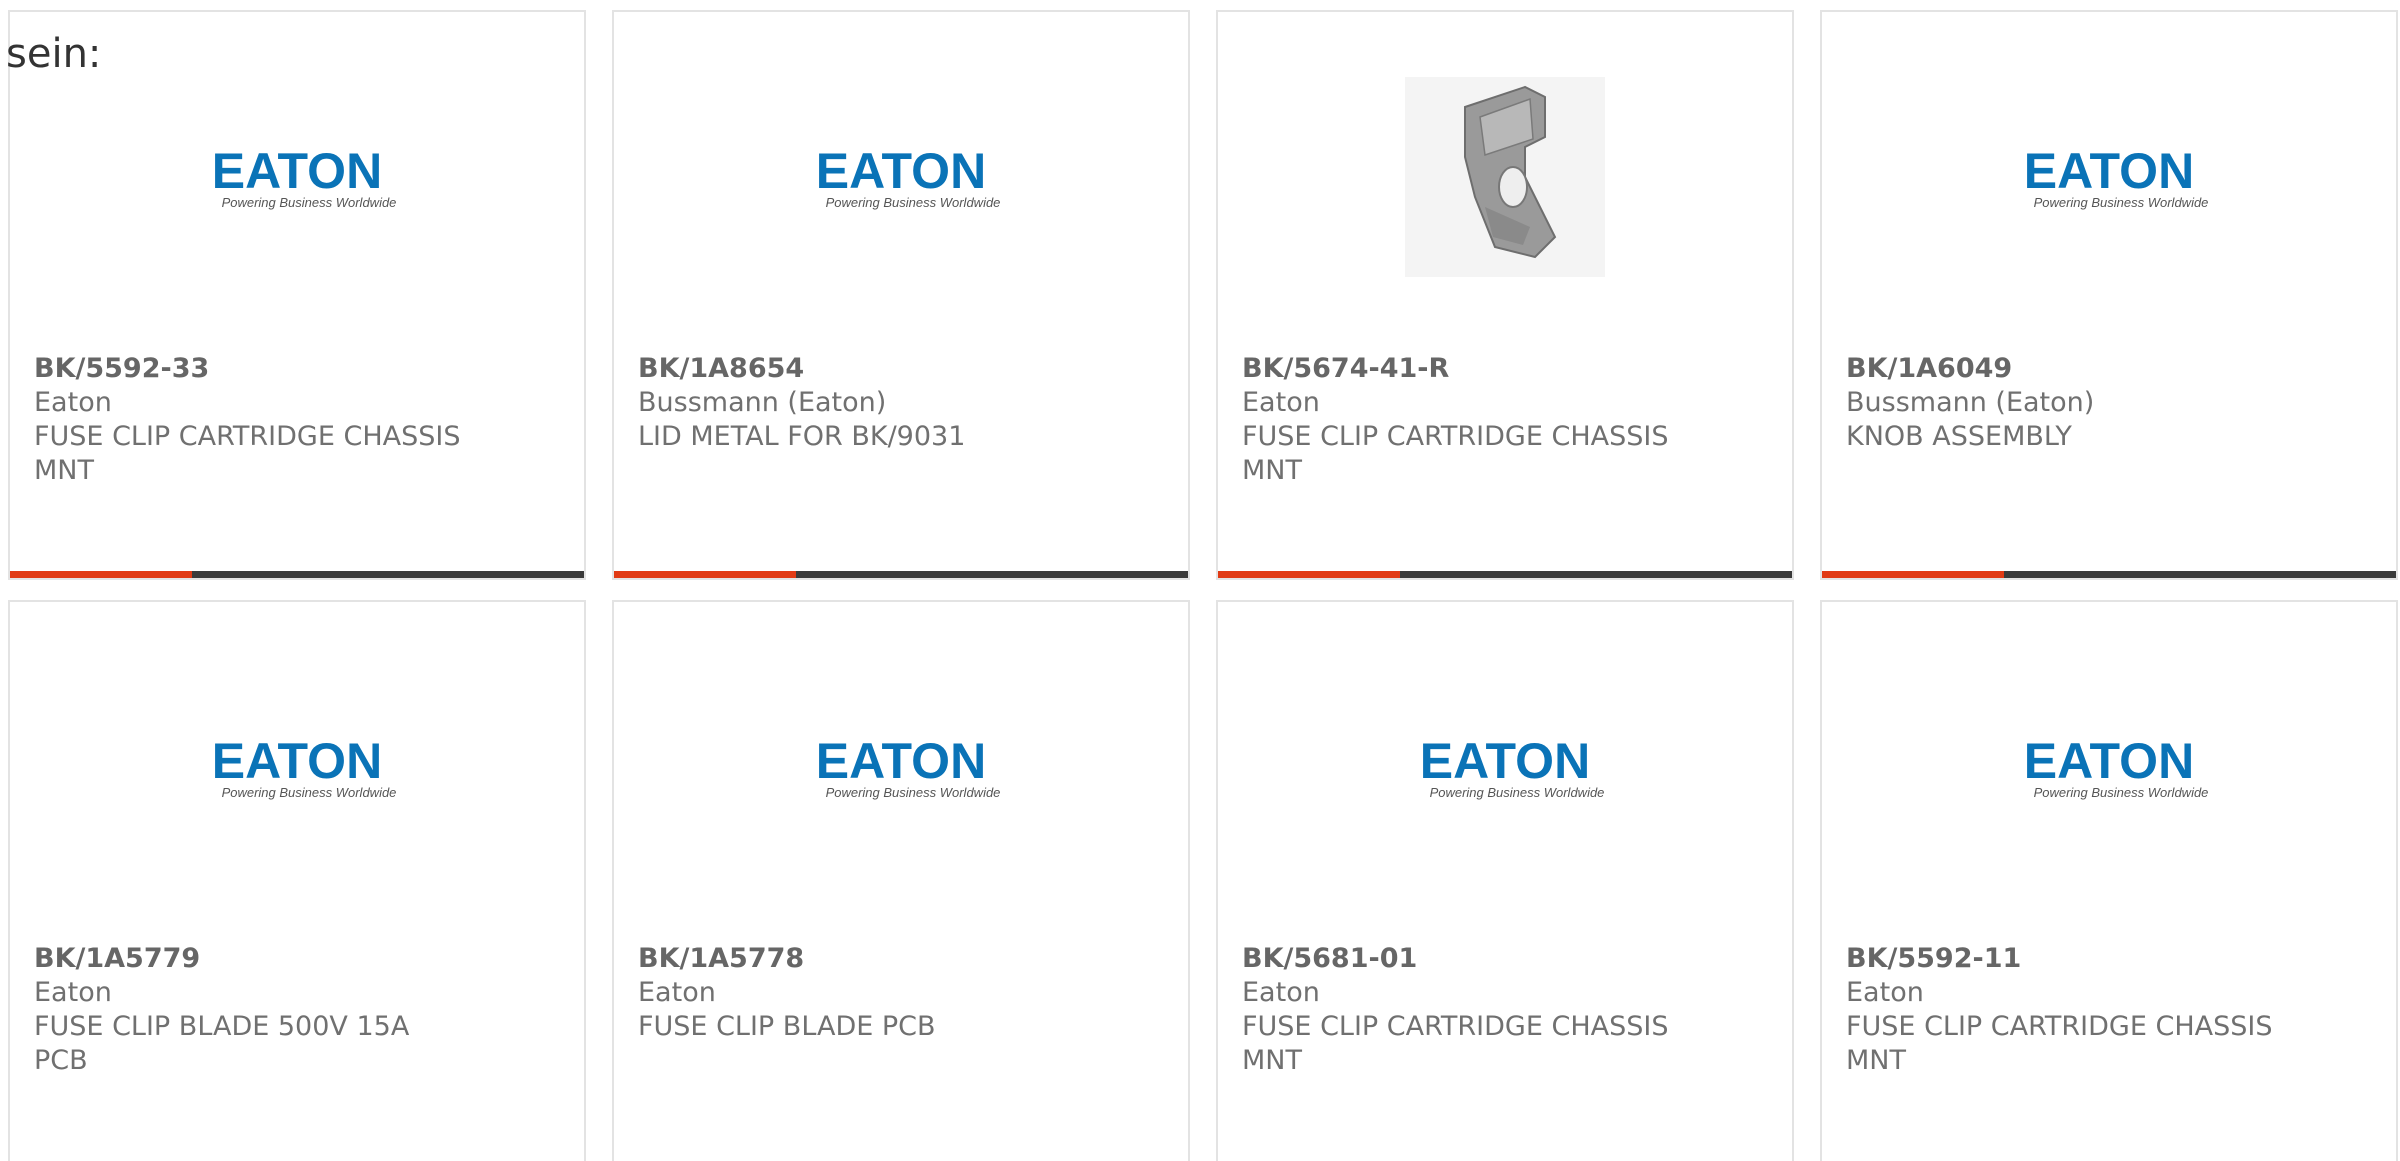 Image resolution: width=2400 pixels, height=1161 pixels. I want to click on product-part-number: BK/5674-41-R, so click(1505, 369).